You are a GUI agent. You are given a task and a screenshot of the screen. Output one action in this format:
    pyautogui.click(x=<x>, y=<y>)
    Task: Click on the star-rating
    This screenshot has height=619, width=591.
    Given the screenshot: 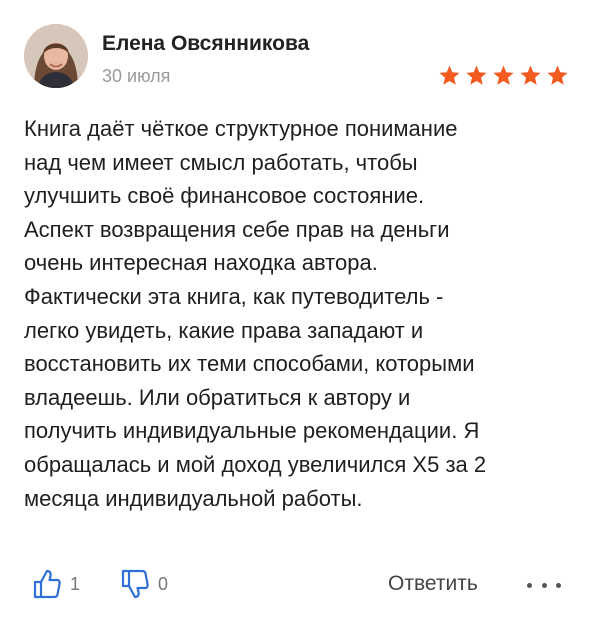 What is the action you would take?
    pyautogui.click(x=503, y=75)
    